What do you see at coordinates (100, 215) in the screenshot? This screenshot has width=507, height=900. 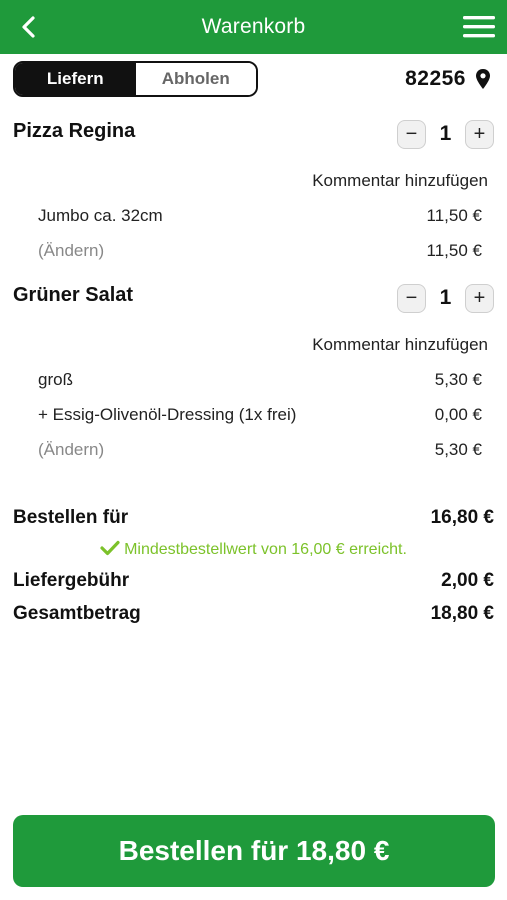 I see `option-label: Jumbo ca. 32cm` at bounding box center [100, 215].